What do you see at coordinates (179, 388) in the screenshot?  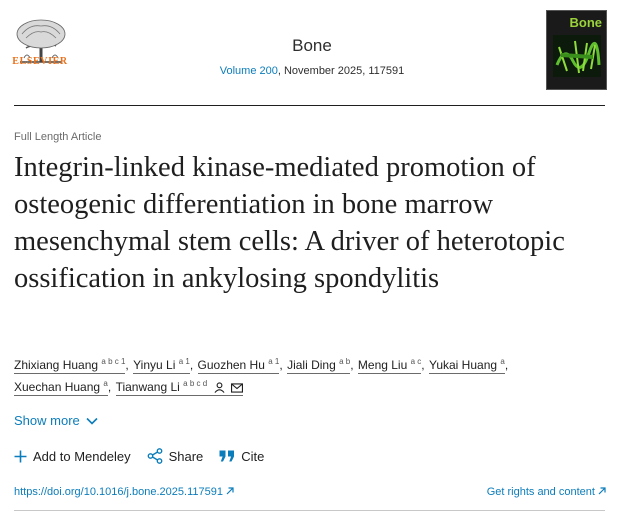 I see `author-link-corresponding: Tianwang Li a b c d` at bounding box center [179, 388].